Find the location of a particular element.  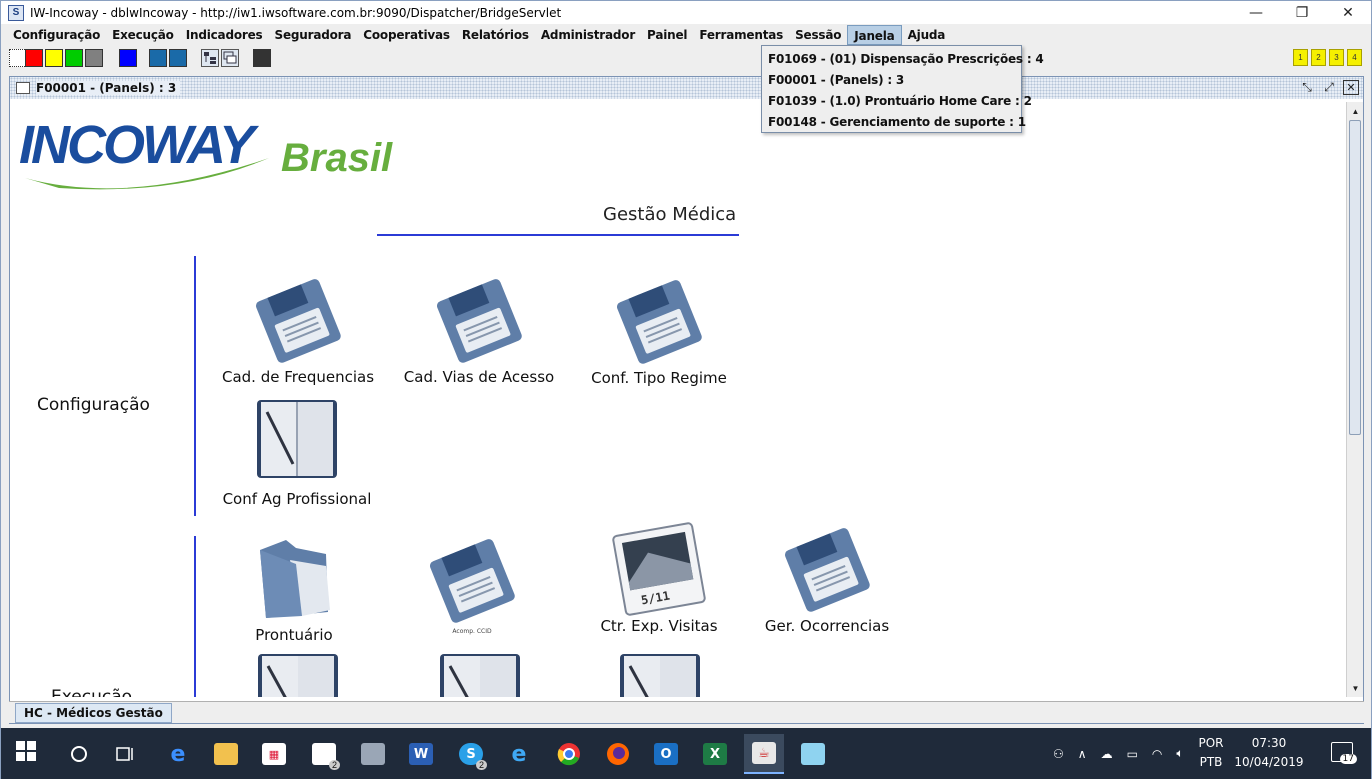

tile-label: Ctr. Exp. Visitas is located at coordinates (659, 626).